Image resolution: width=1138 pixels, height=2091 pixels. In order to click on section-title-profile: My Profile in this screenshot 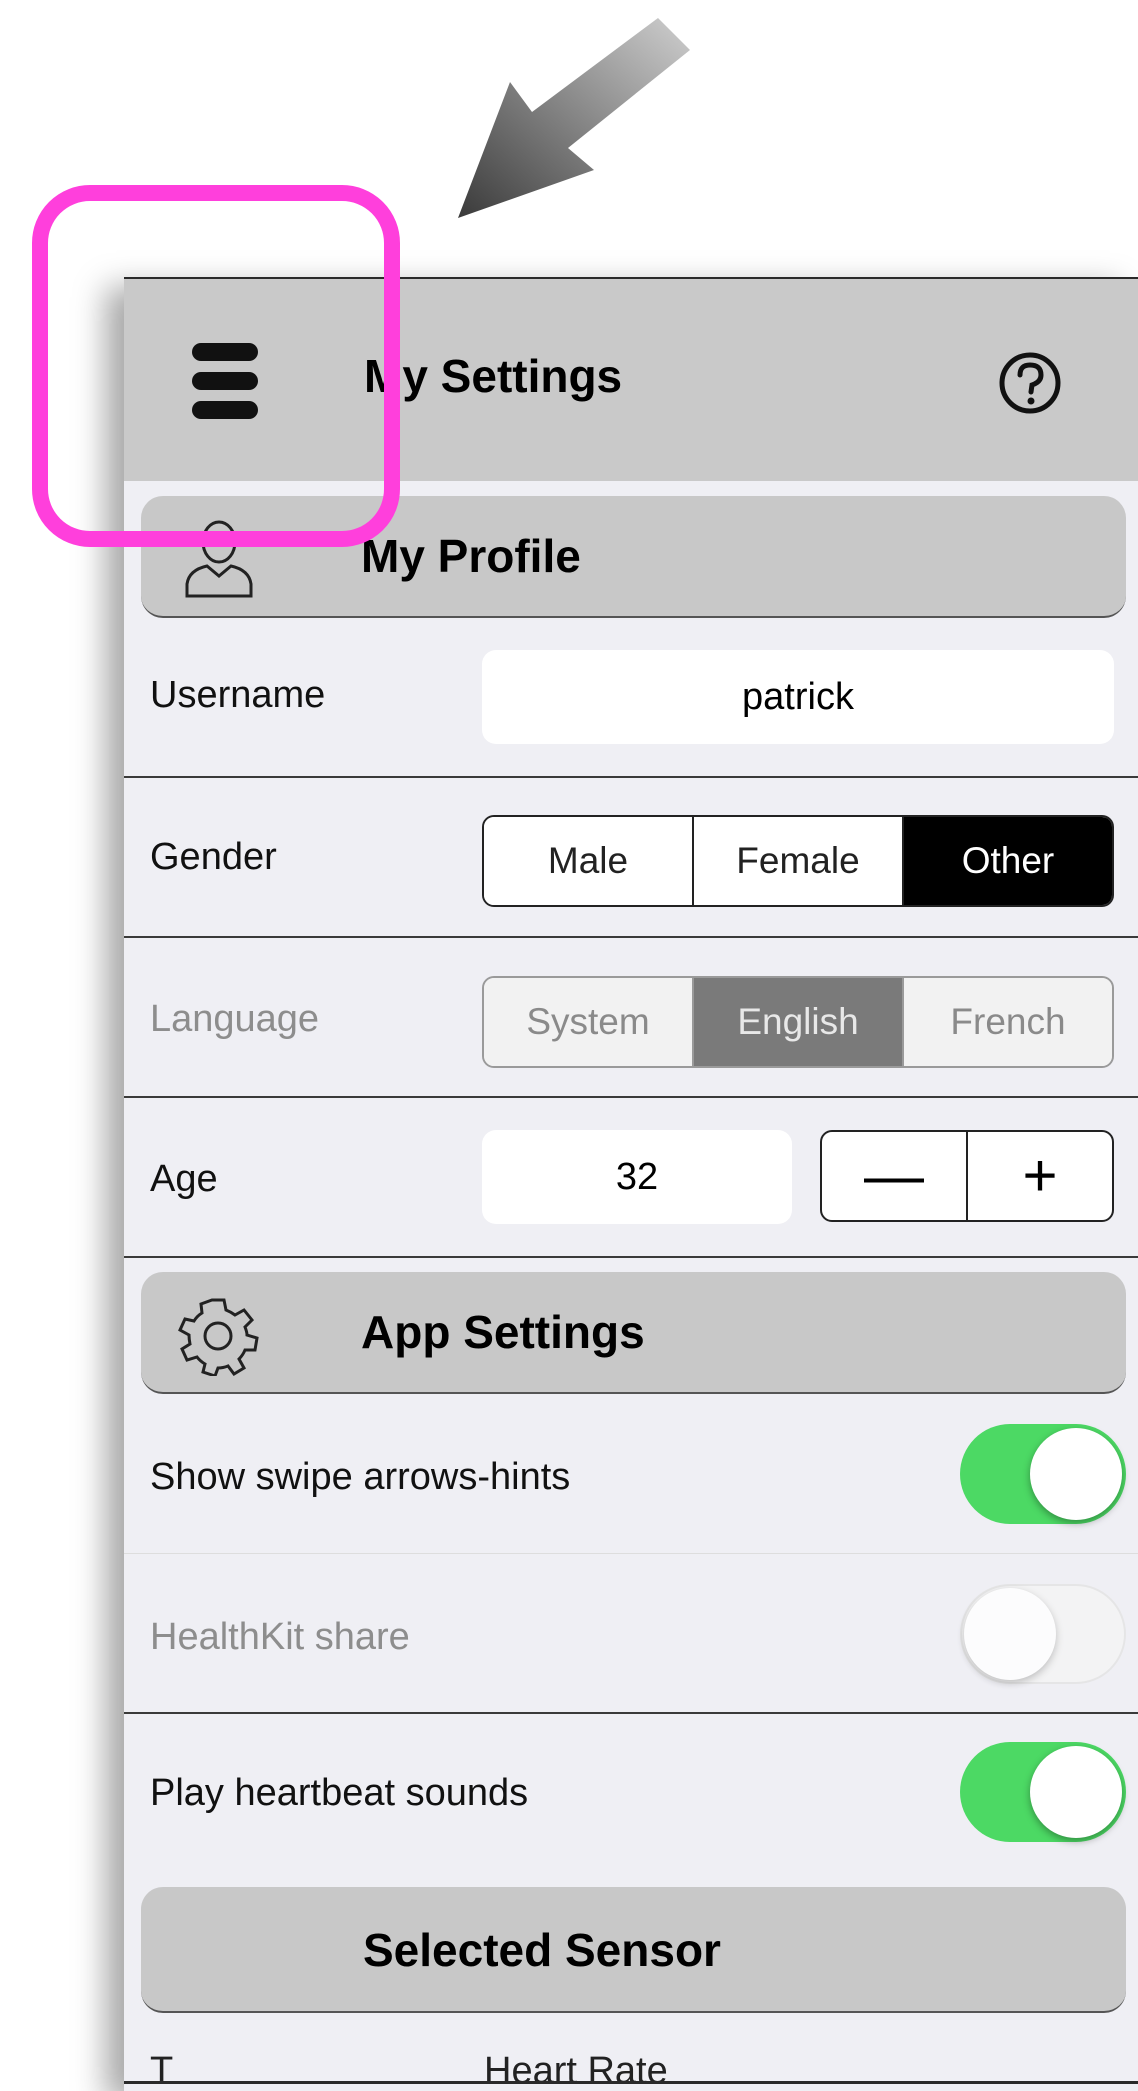, I will do `click(471, 556)`.